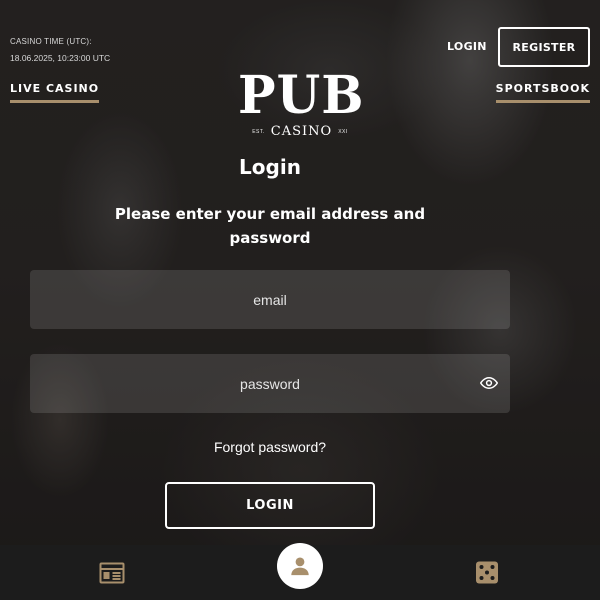 This screenshot has height=600, width=600. Describe the element at coordinates (55, 92) in the screenshot. I see `nav-live-casino: LIVE CASINO` at that location.